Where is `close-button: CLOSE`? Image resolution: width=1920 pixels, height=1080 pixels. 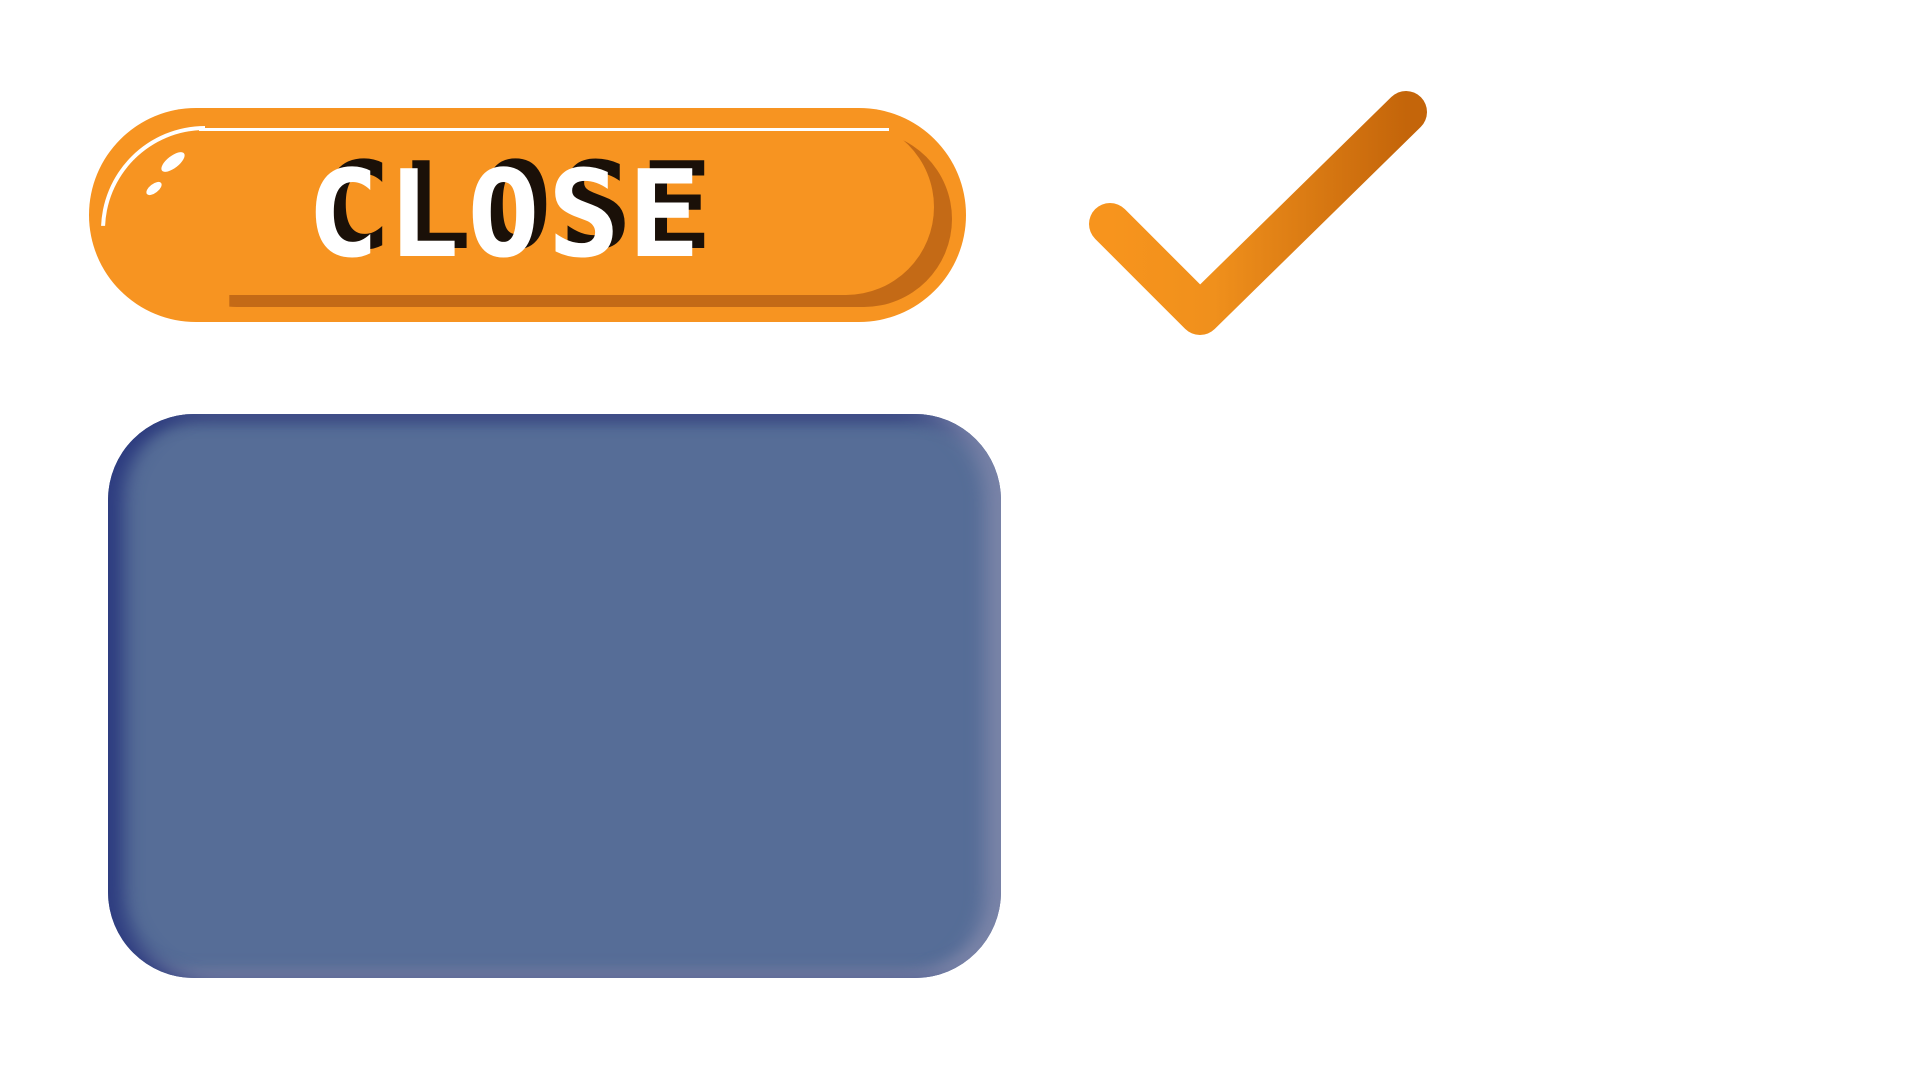 close-button: CLOSE is located at coordinates (527, 215).